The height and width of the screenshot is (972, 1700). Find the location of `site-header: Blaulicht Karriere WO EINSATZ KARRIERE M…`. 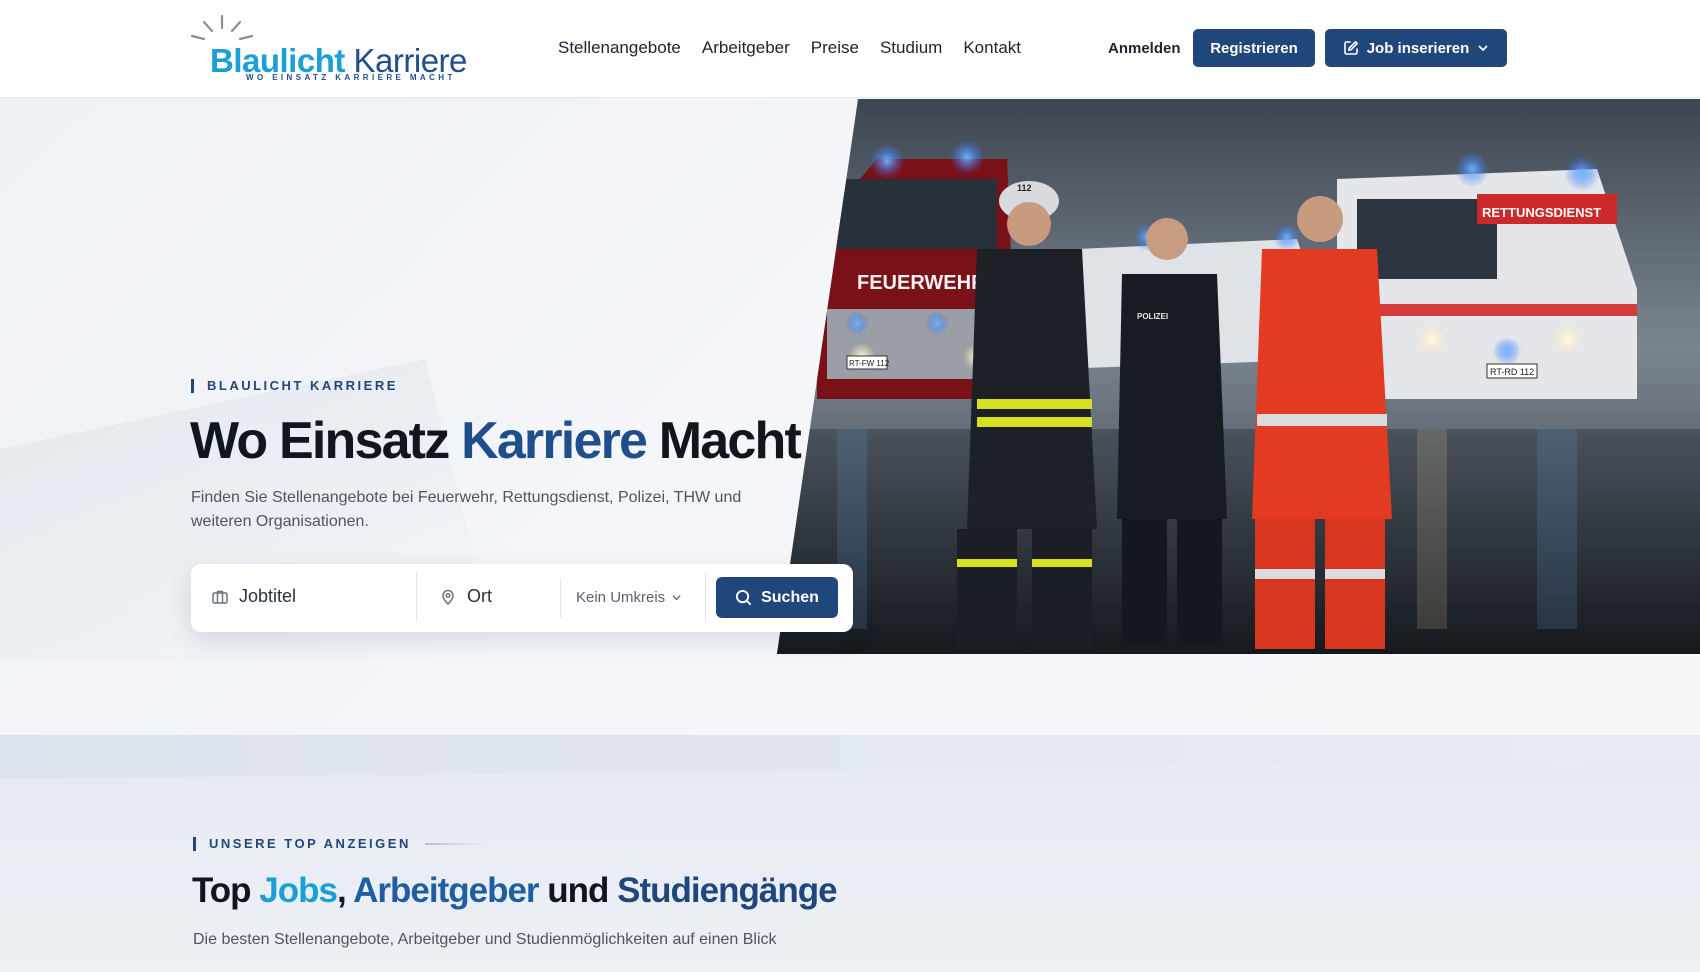

site-header: Blaulicht Karriere WO EINSATZ KARRIERE M… is located at coordinates (850, 49).